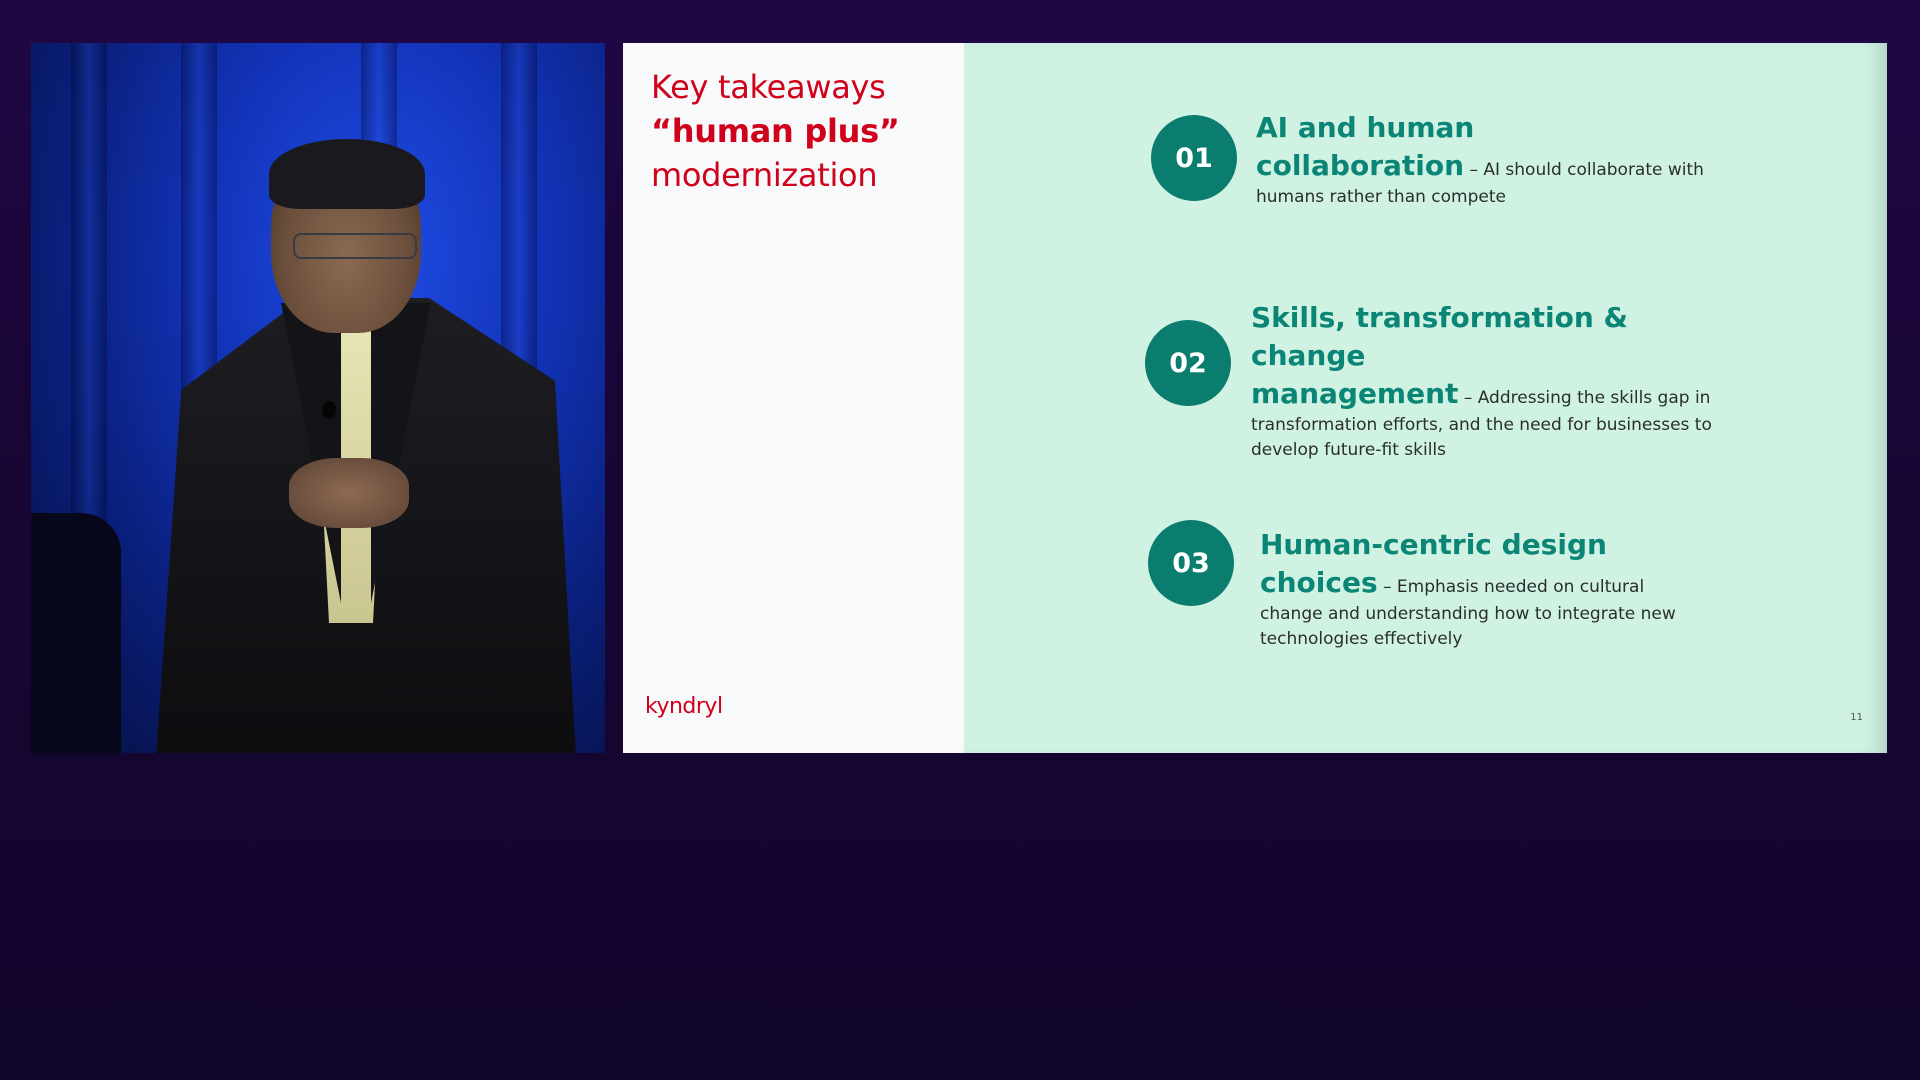  Describe the element at coordinates (1194, 158) in the screenshot. I see `takeaway-number-badge: 01` at that location.